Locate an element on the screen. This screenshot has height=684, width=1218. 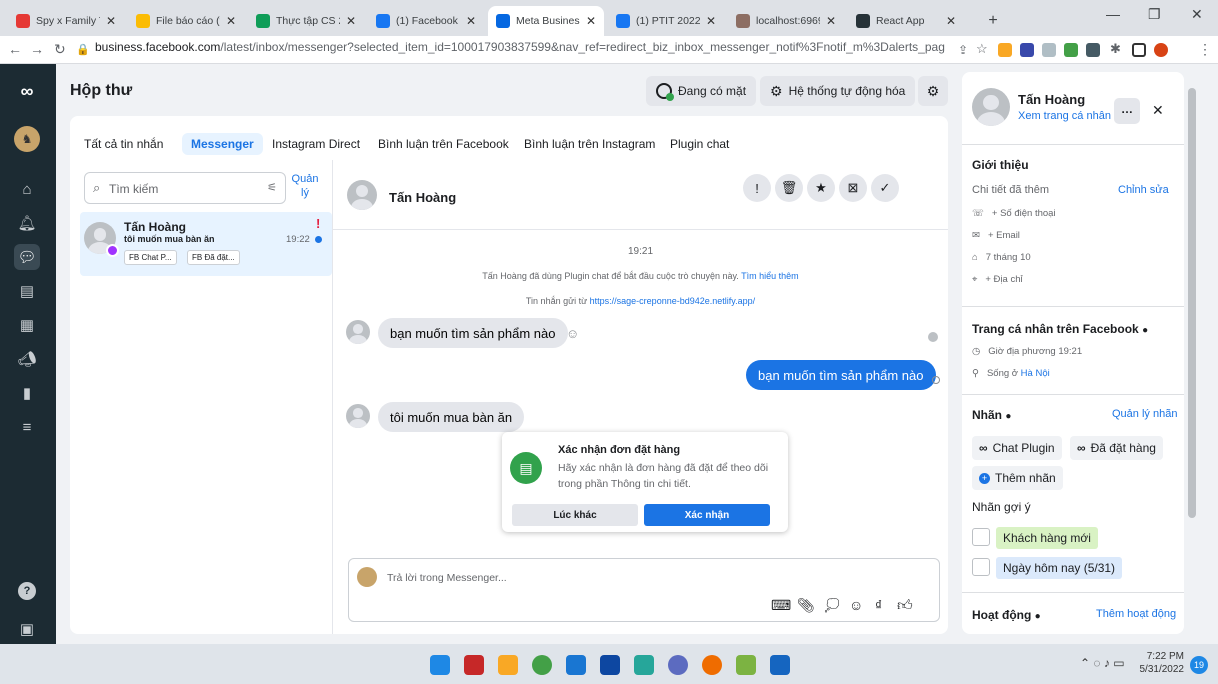
posts-icon: ▤ is located at coordinates (27, 291).